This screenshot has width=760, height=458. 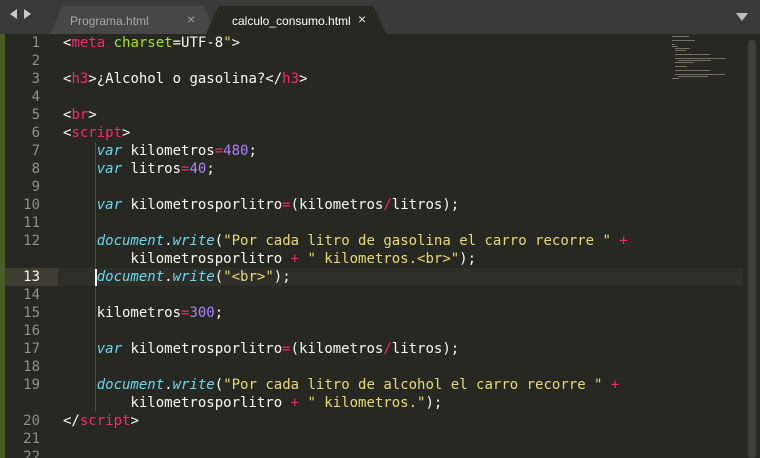 I want to click on code-token: " kilometros.<br>", so click(x=383, y=259).